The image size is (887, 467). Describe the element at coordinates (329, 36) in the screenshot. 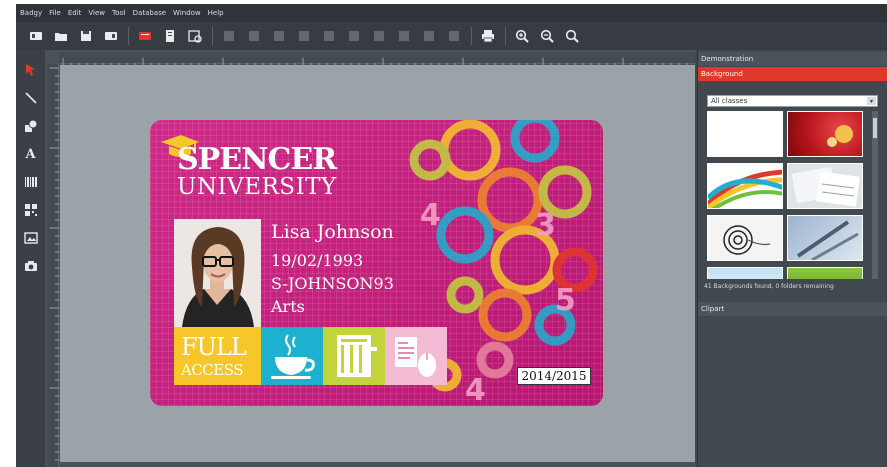

I see `align-center-icon` at that location.